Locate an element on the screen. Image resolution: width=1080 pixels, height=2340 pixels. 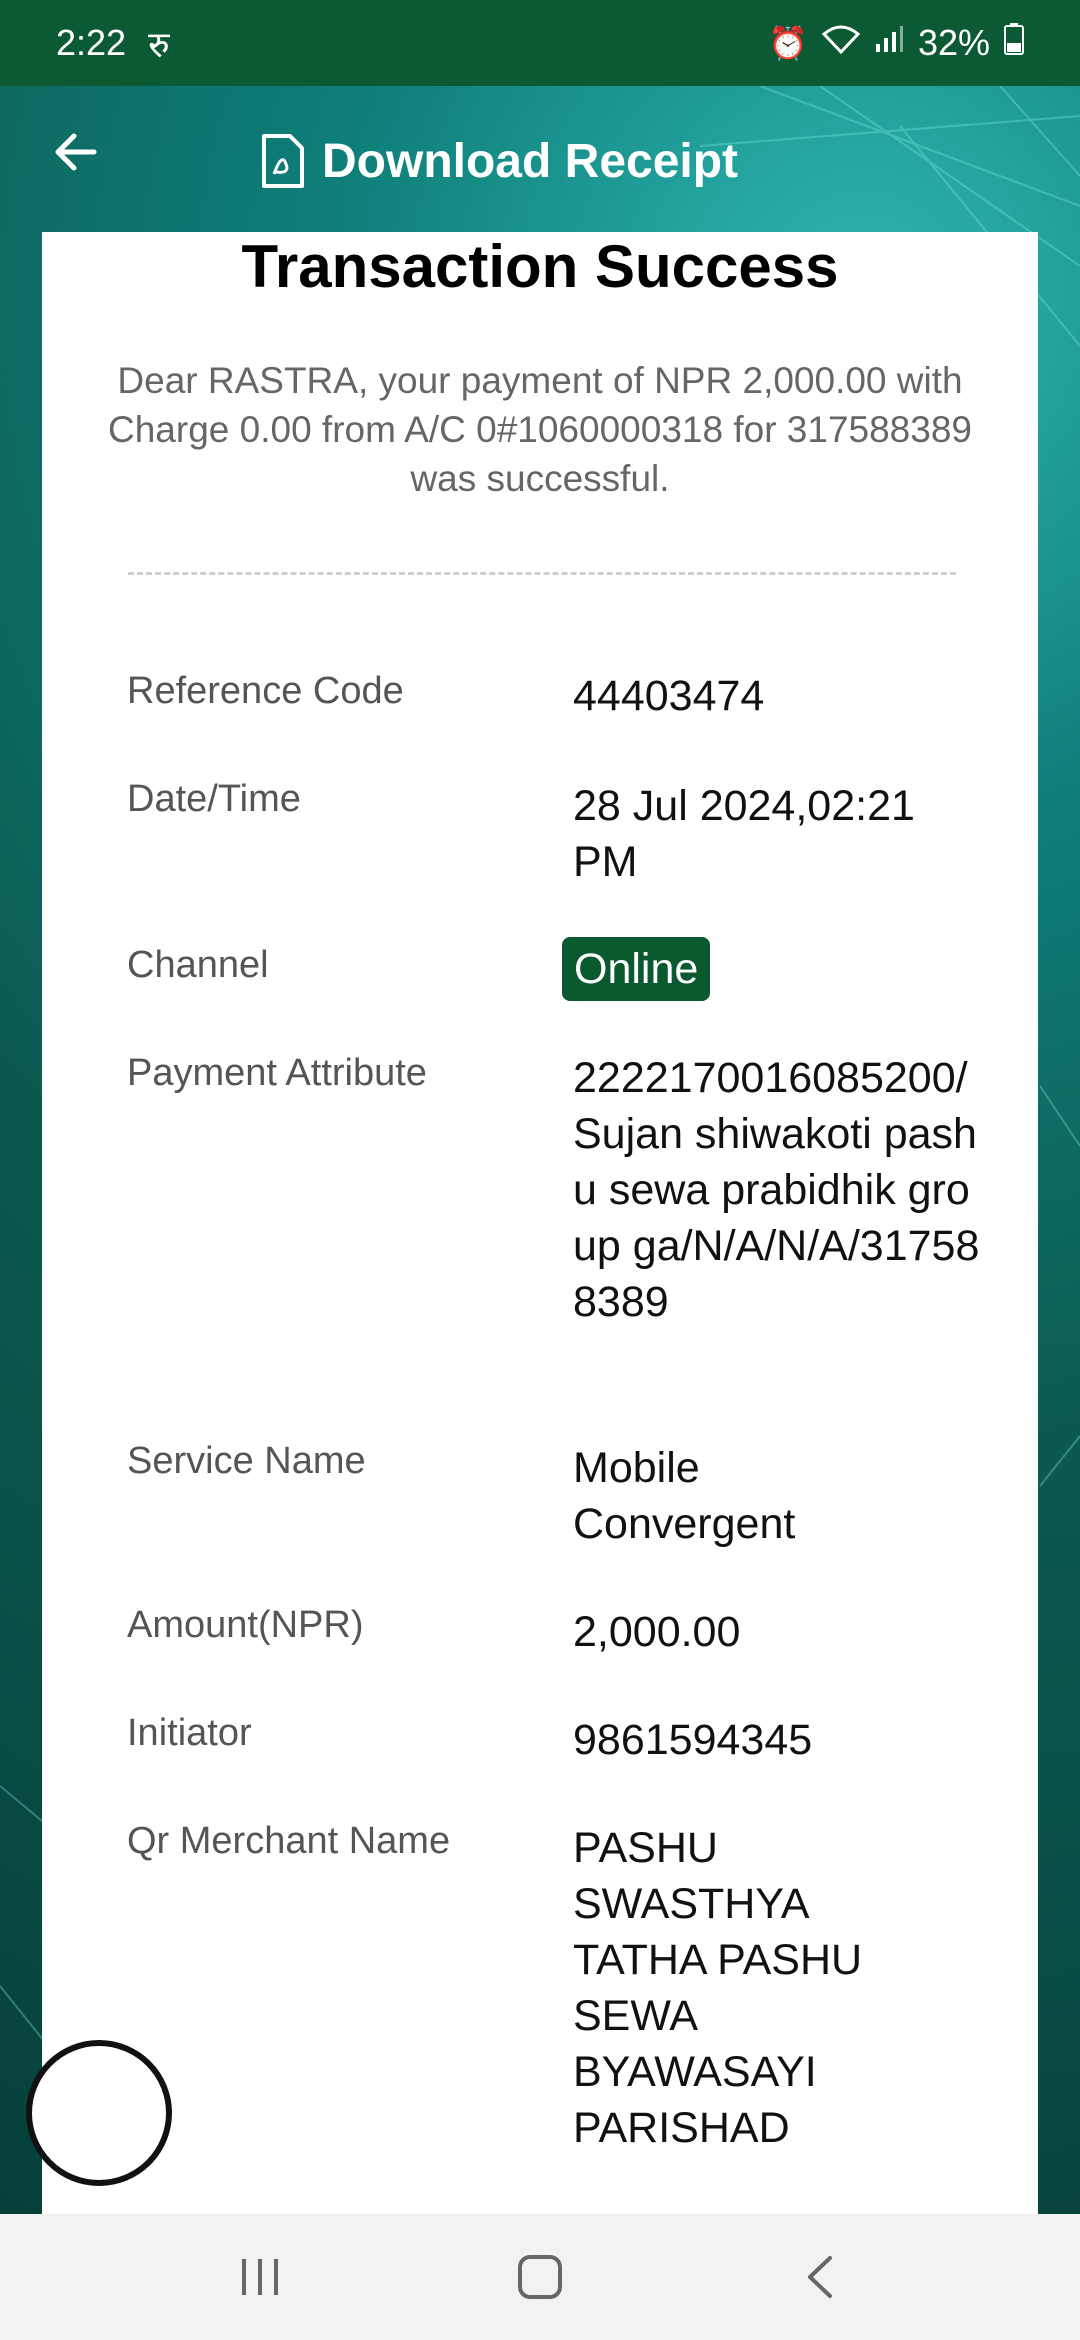
initiator-value: 9861594345 is located at coordinates (693, 1740).